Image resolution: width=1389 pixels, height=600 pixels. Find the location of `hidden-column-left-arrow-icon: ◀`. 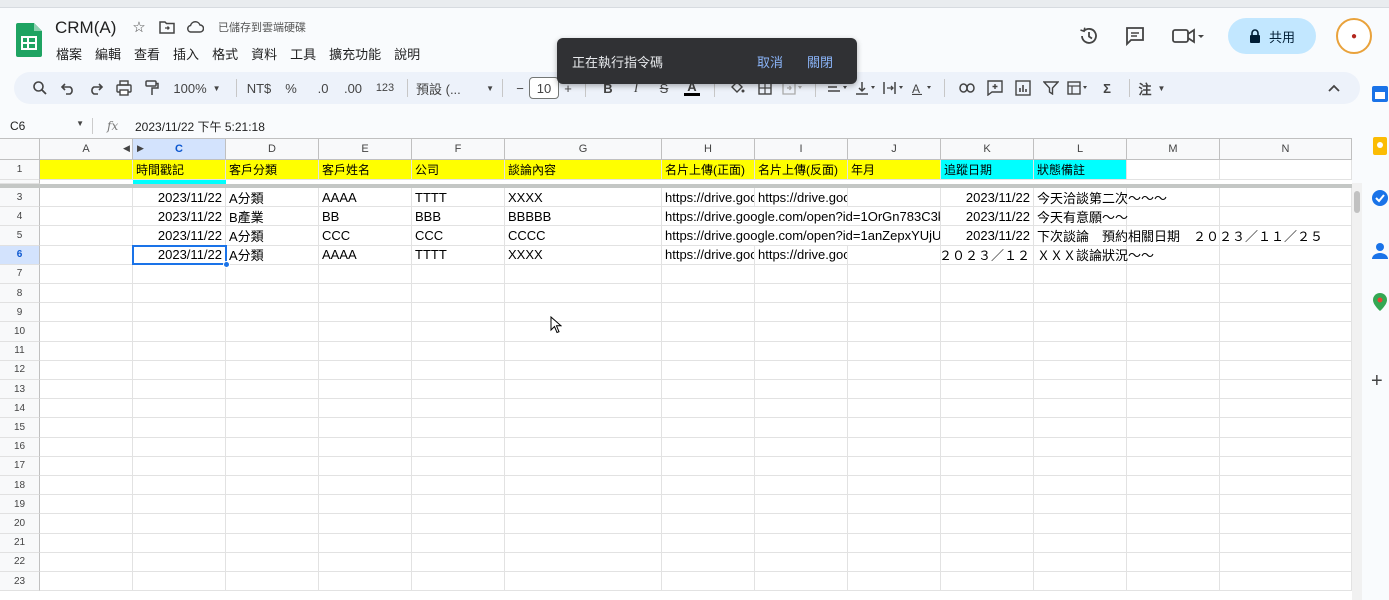

hidden-column-left-arrow-icon: ◀ is located at coordinates (126, 148).